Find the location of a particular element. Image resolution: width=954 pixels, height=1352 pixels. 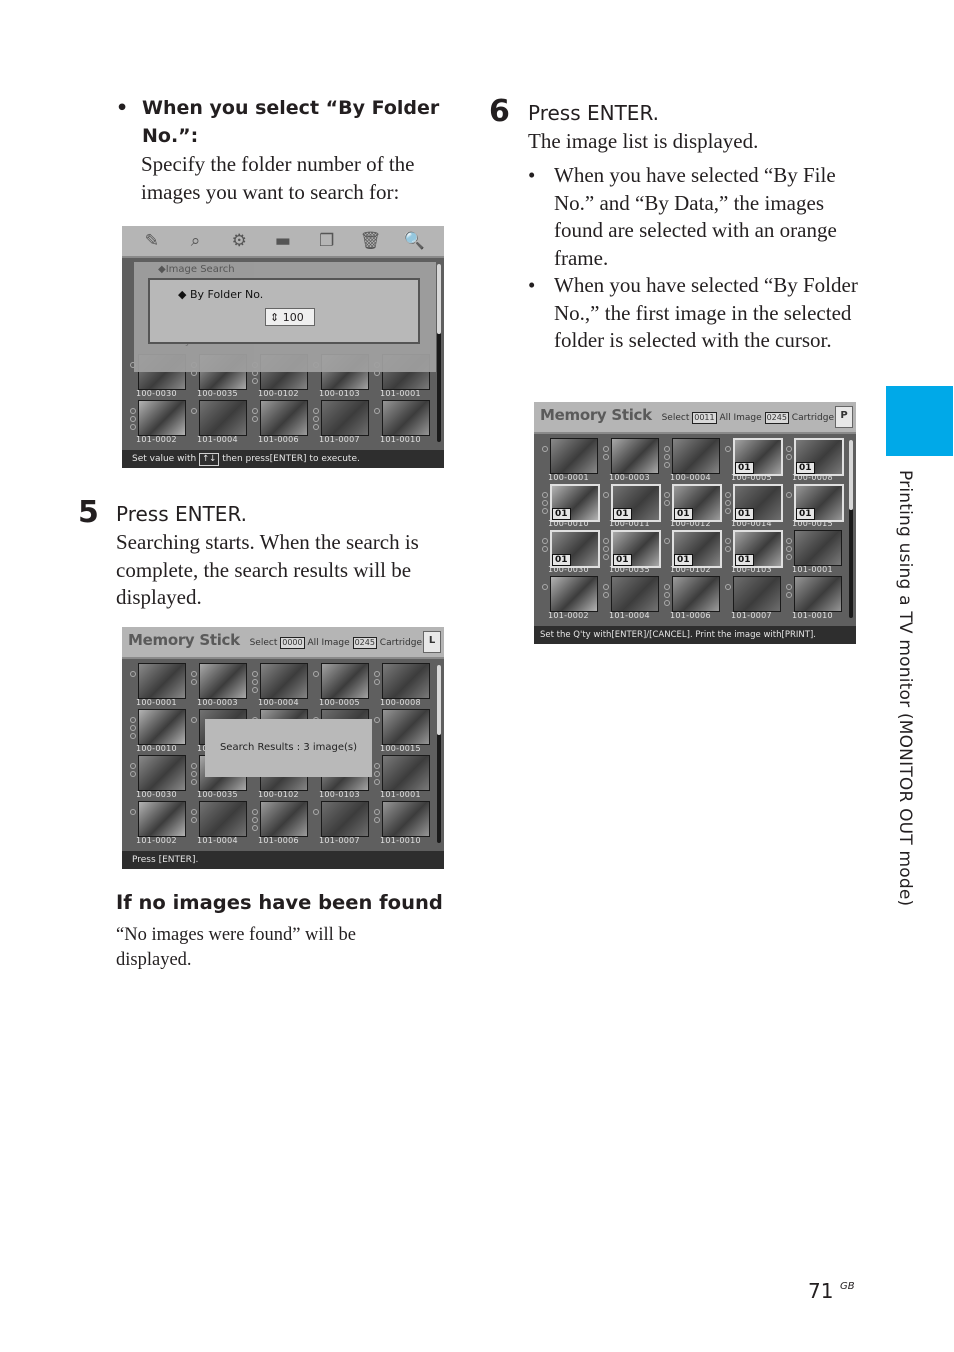

settings-icon: ⚙ is located at coordinates (239, 241).